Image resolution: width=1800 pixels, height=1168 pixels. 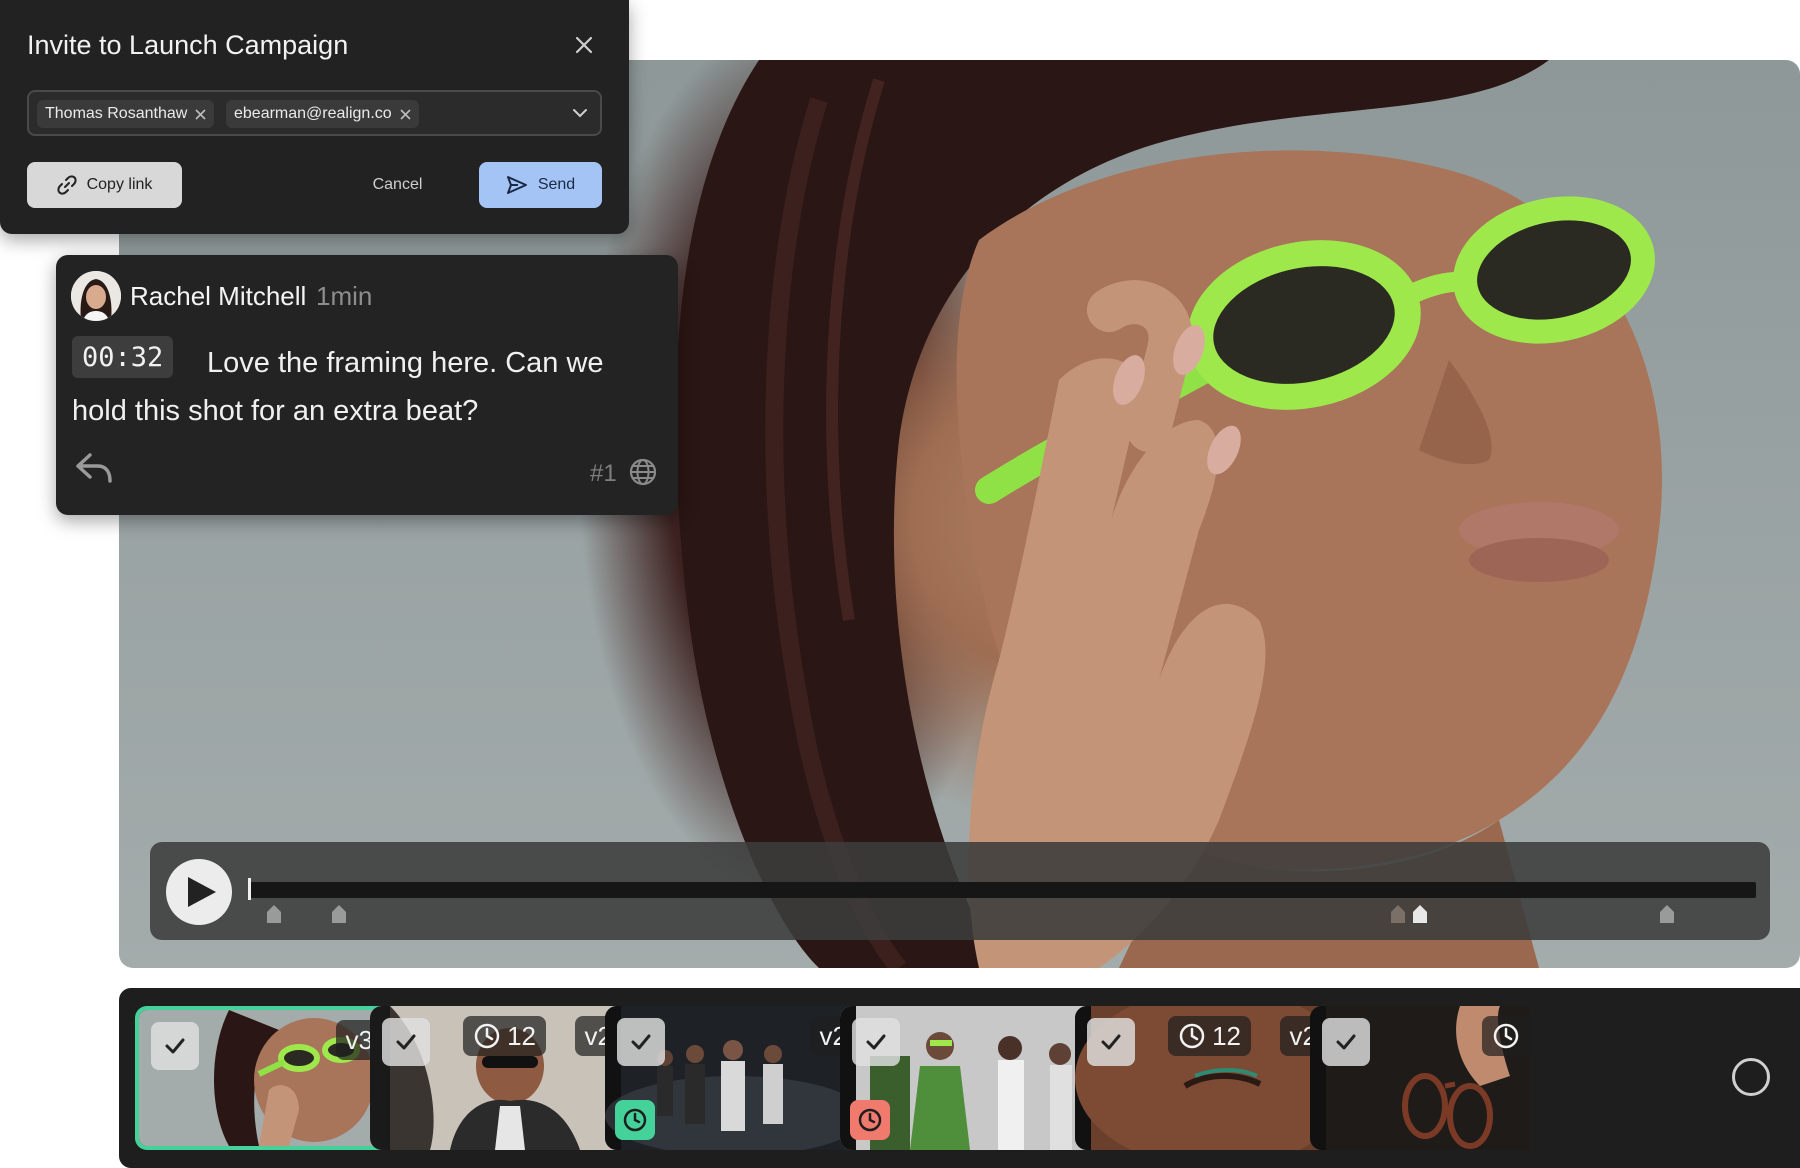 What do you see at coordinates (218, 296) in the screenshot?
I see `comment-author: Rachel Mitchell` at bounding box center [218, 296].